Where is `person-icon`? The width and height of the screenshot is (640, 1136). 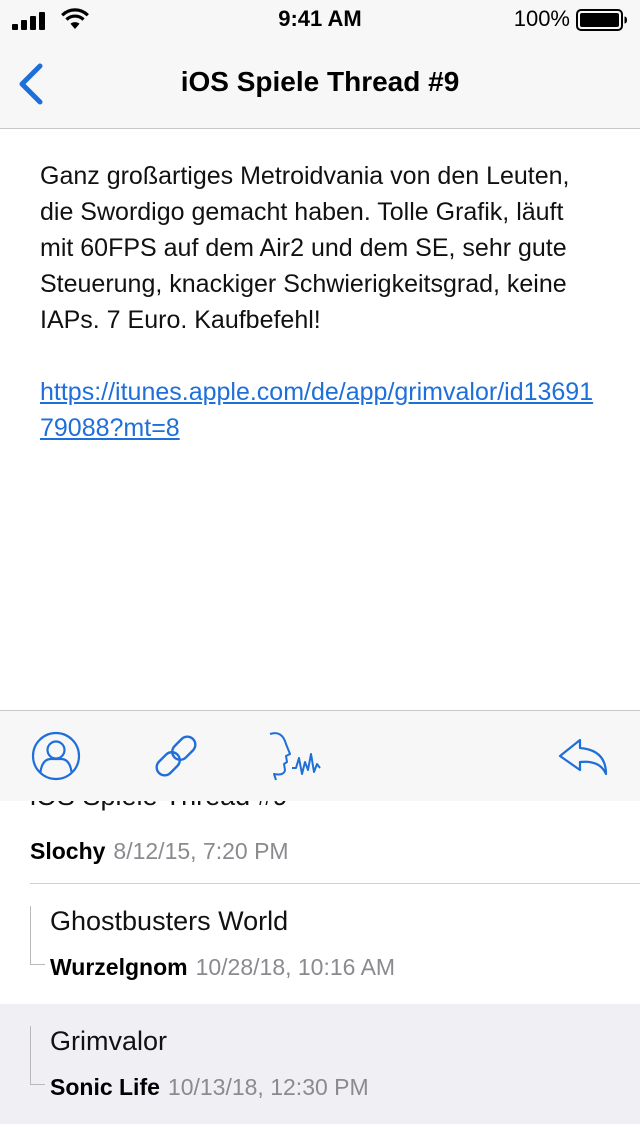
person-icon is located at coordinates (56, 756).